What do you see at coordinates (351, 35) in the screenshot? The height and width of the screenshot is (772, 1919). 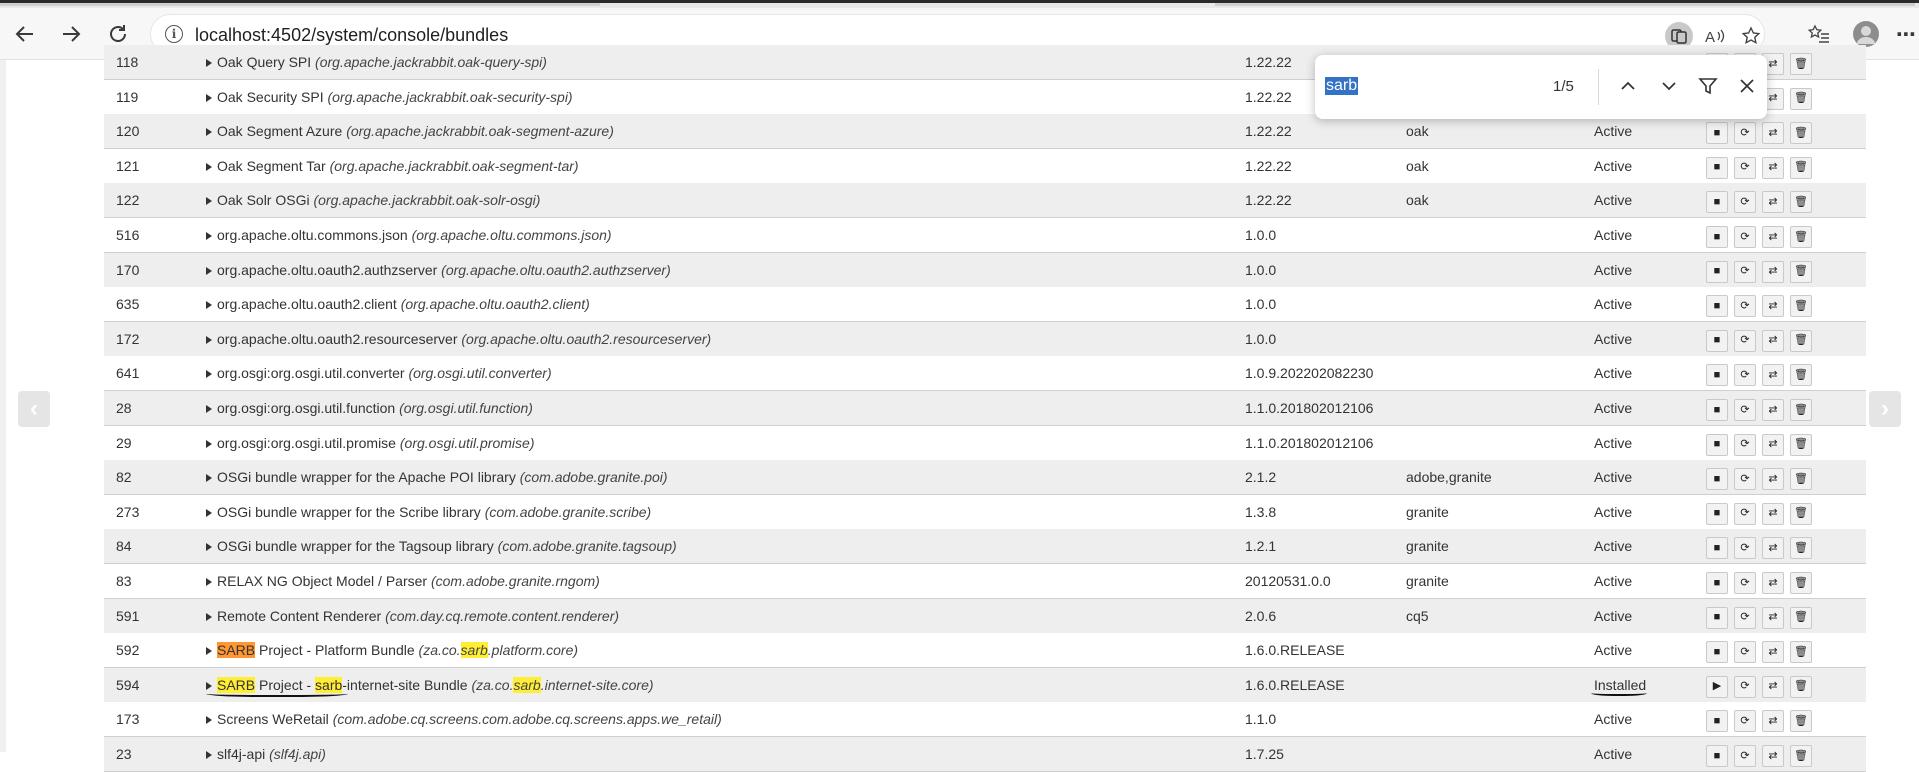 I see `url-text: localhost:4502/system/console/bundles` at bounding box center [351, 35].